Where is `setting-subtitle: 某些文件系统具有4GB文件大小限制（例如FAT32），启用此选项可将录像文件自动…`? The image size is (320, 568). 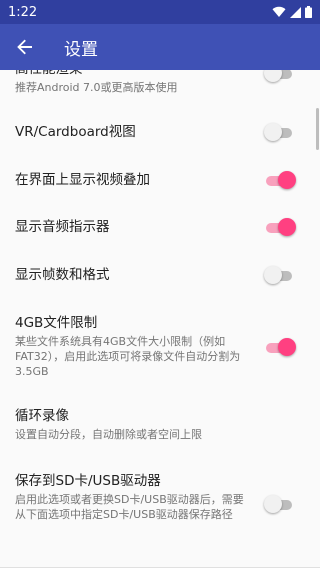 setting-subtitle: 某些文件系统具有4GB文件大小限制（例如FAT32），启用此选项可将录像文件自动… is located at coordinates (128, 356).